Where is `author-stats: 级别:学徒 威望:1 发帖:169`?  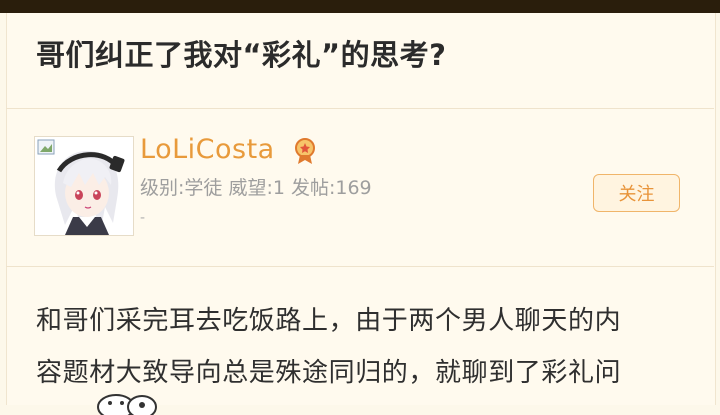
author-stats: 级别:学徒 威望:1 发帖:169 is located at coordinates (256, 188).